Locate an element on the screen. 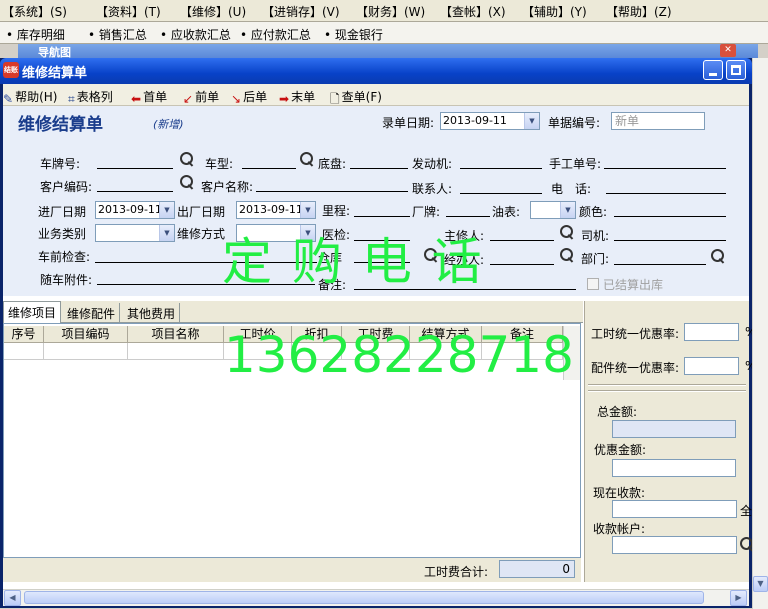 The height and width of the screenshot is (609, 768). labor-discount-label: 工时统一优惠率: is located at coordinates (635, 334).